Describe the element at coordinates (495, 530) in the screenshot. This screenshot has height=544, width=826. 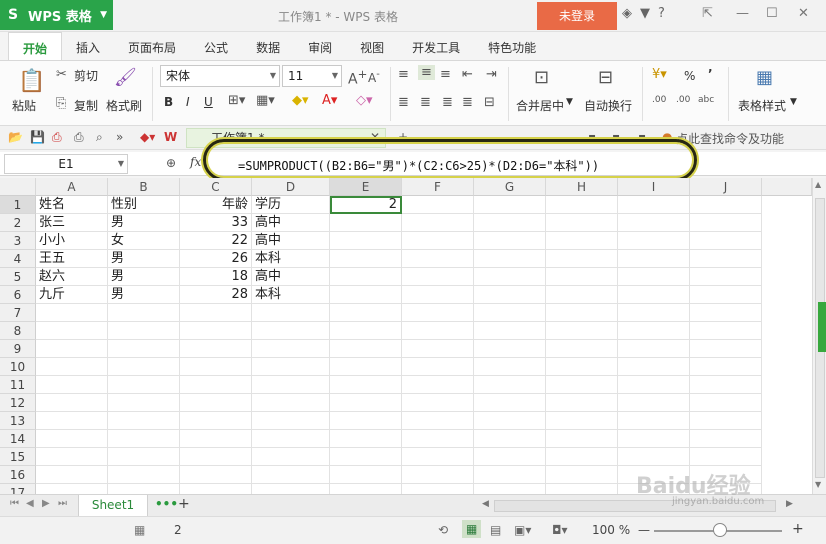
I see `page-break-view-icon: ▤` at that location.